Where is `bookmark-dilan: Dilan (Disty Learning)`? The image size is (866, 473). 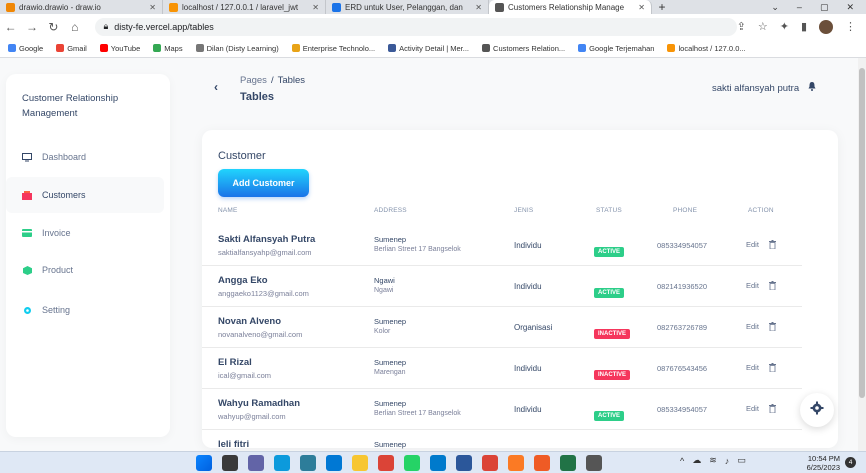 bookmark-dilan: Dilan (Disty Learning) is located at coordinates (237, 48).